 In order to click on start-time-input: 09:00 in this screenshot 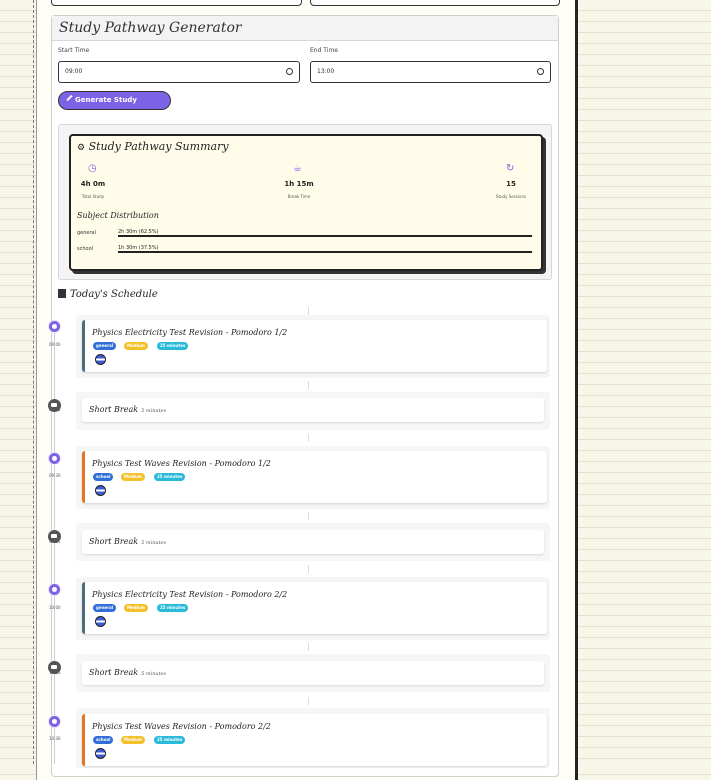, I will do `click(179, 72)`.